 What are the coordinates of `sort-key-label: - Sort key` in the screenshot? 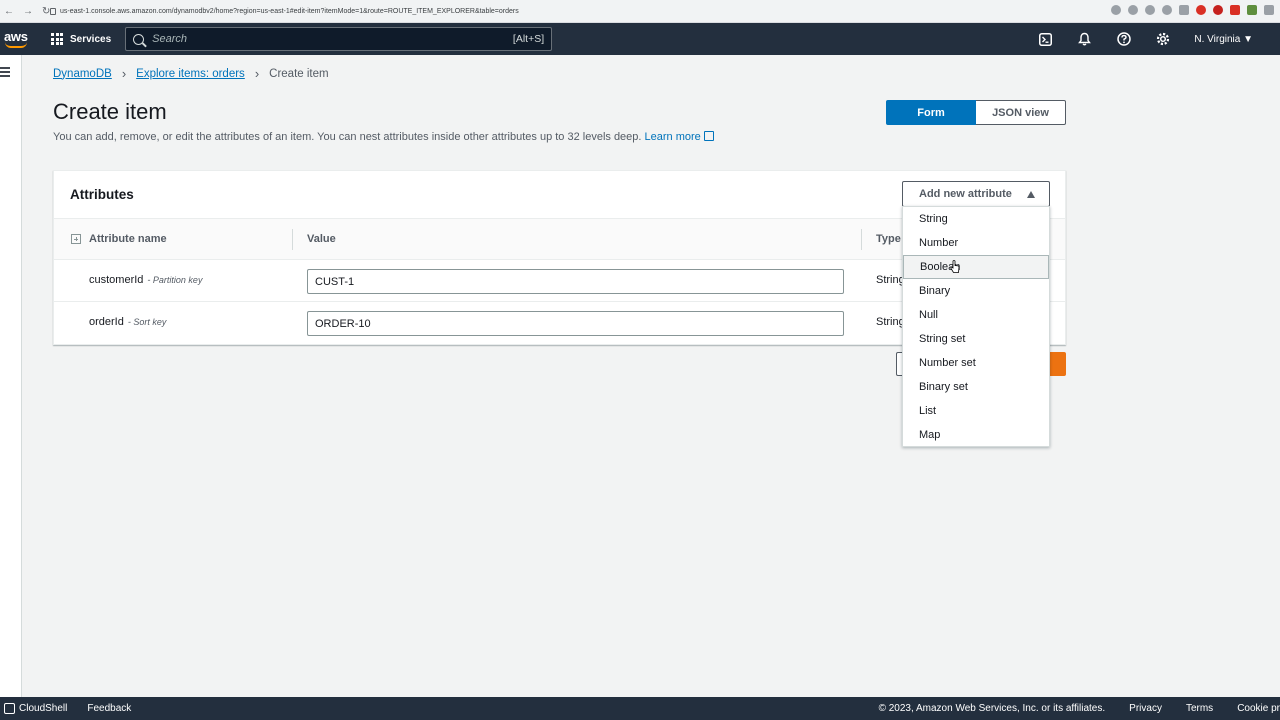 It's located at (147, 322).